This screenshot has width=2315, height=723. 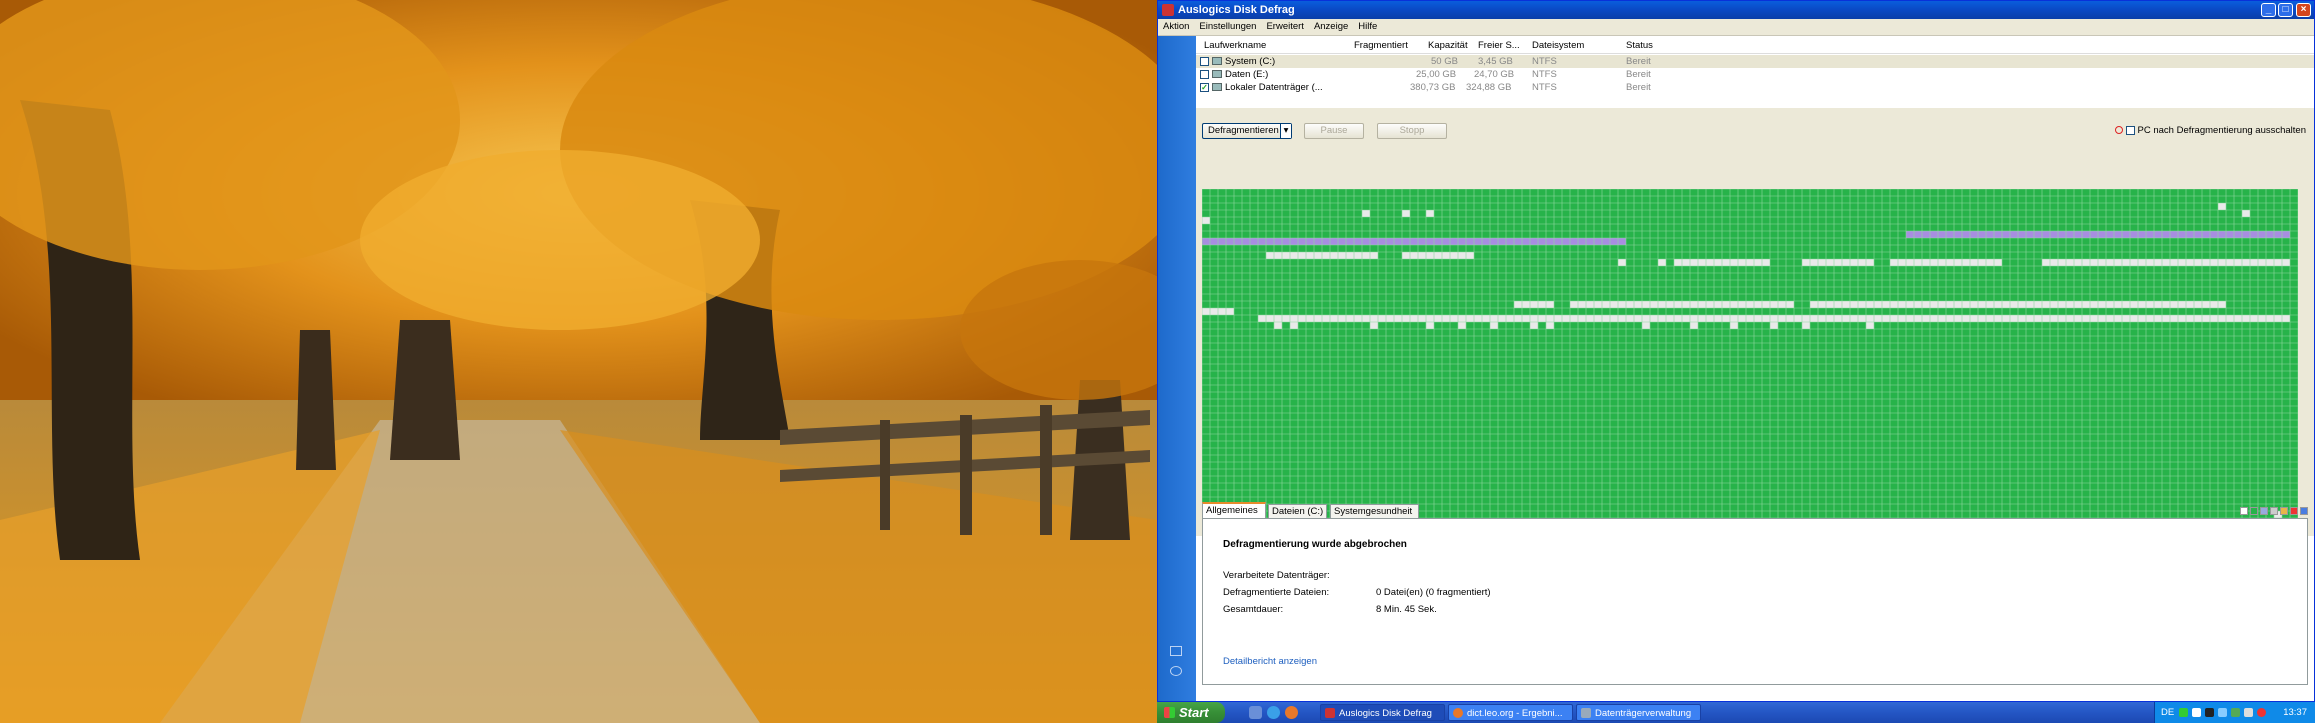 I want to click on chevron-down-icon: ▾, so click(x=1285, y=131).